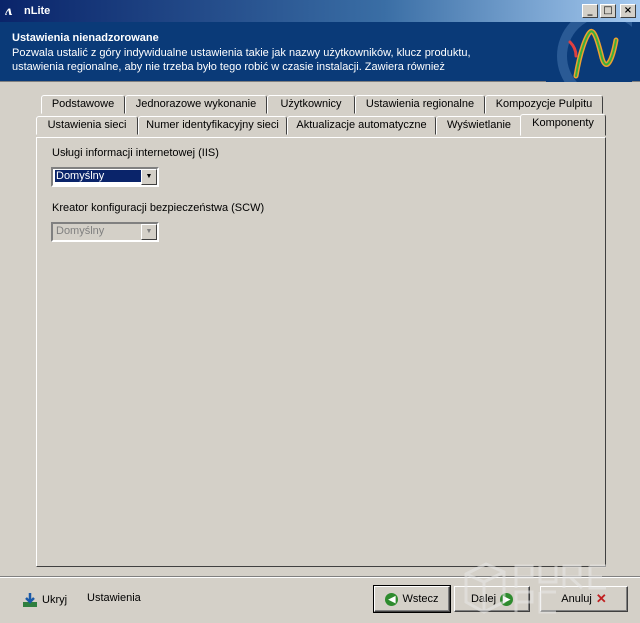 The width and height of the screenshot is (640, 623). Describe the element at coordinates (98, 176) in the screenshot. I see `iis-select-value: Domyślny` at that location.